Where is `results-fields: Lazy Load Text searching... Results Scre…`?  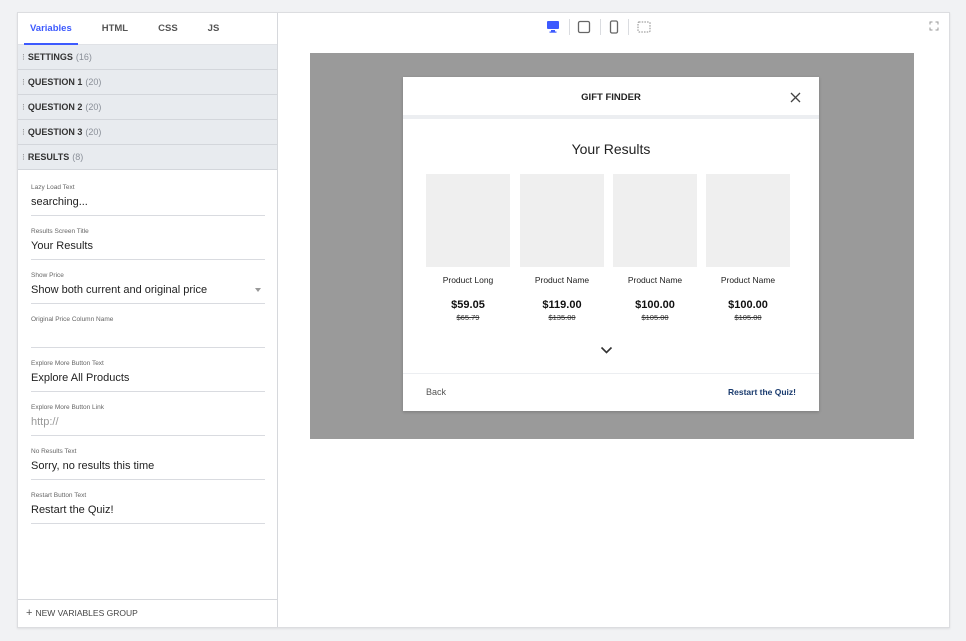
results-fields: Lazy Load Text searching... Results Scre… is located at coordinates (147, 347).